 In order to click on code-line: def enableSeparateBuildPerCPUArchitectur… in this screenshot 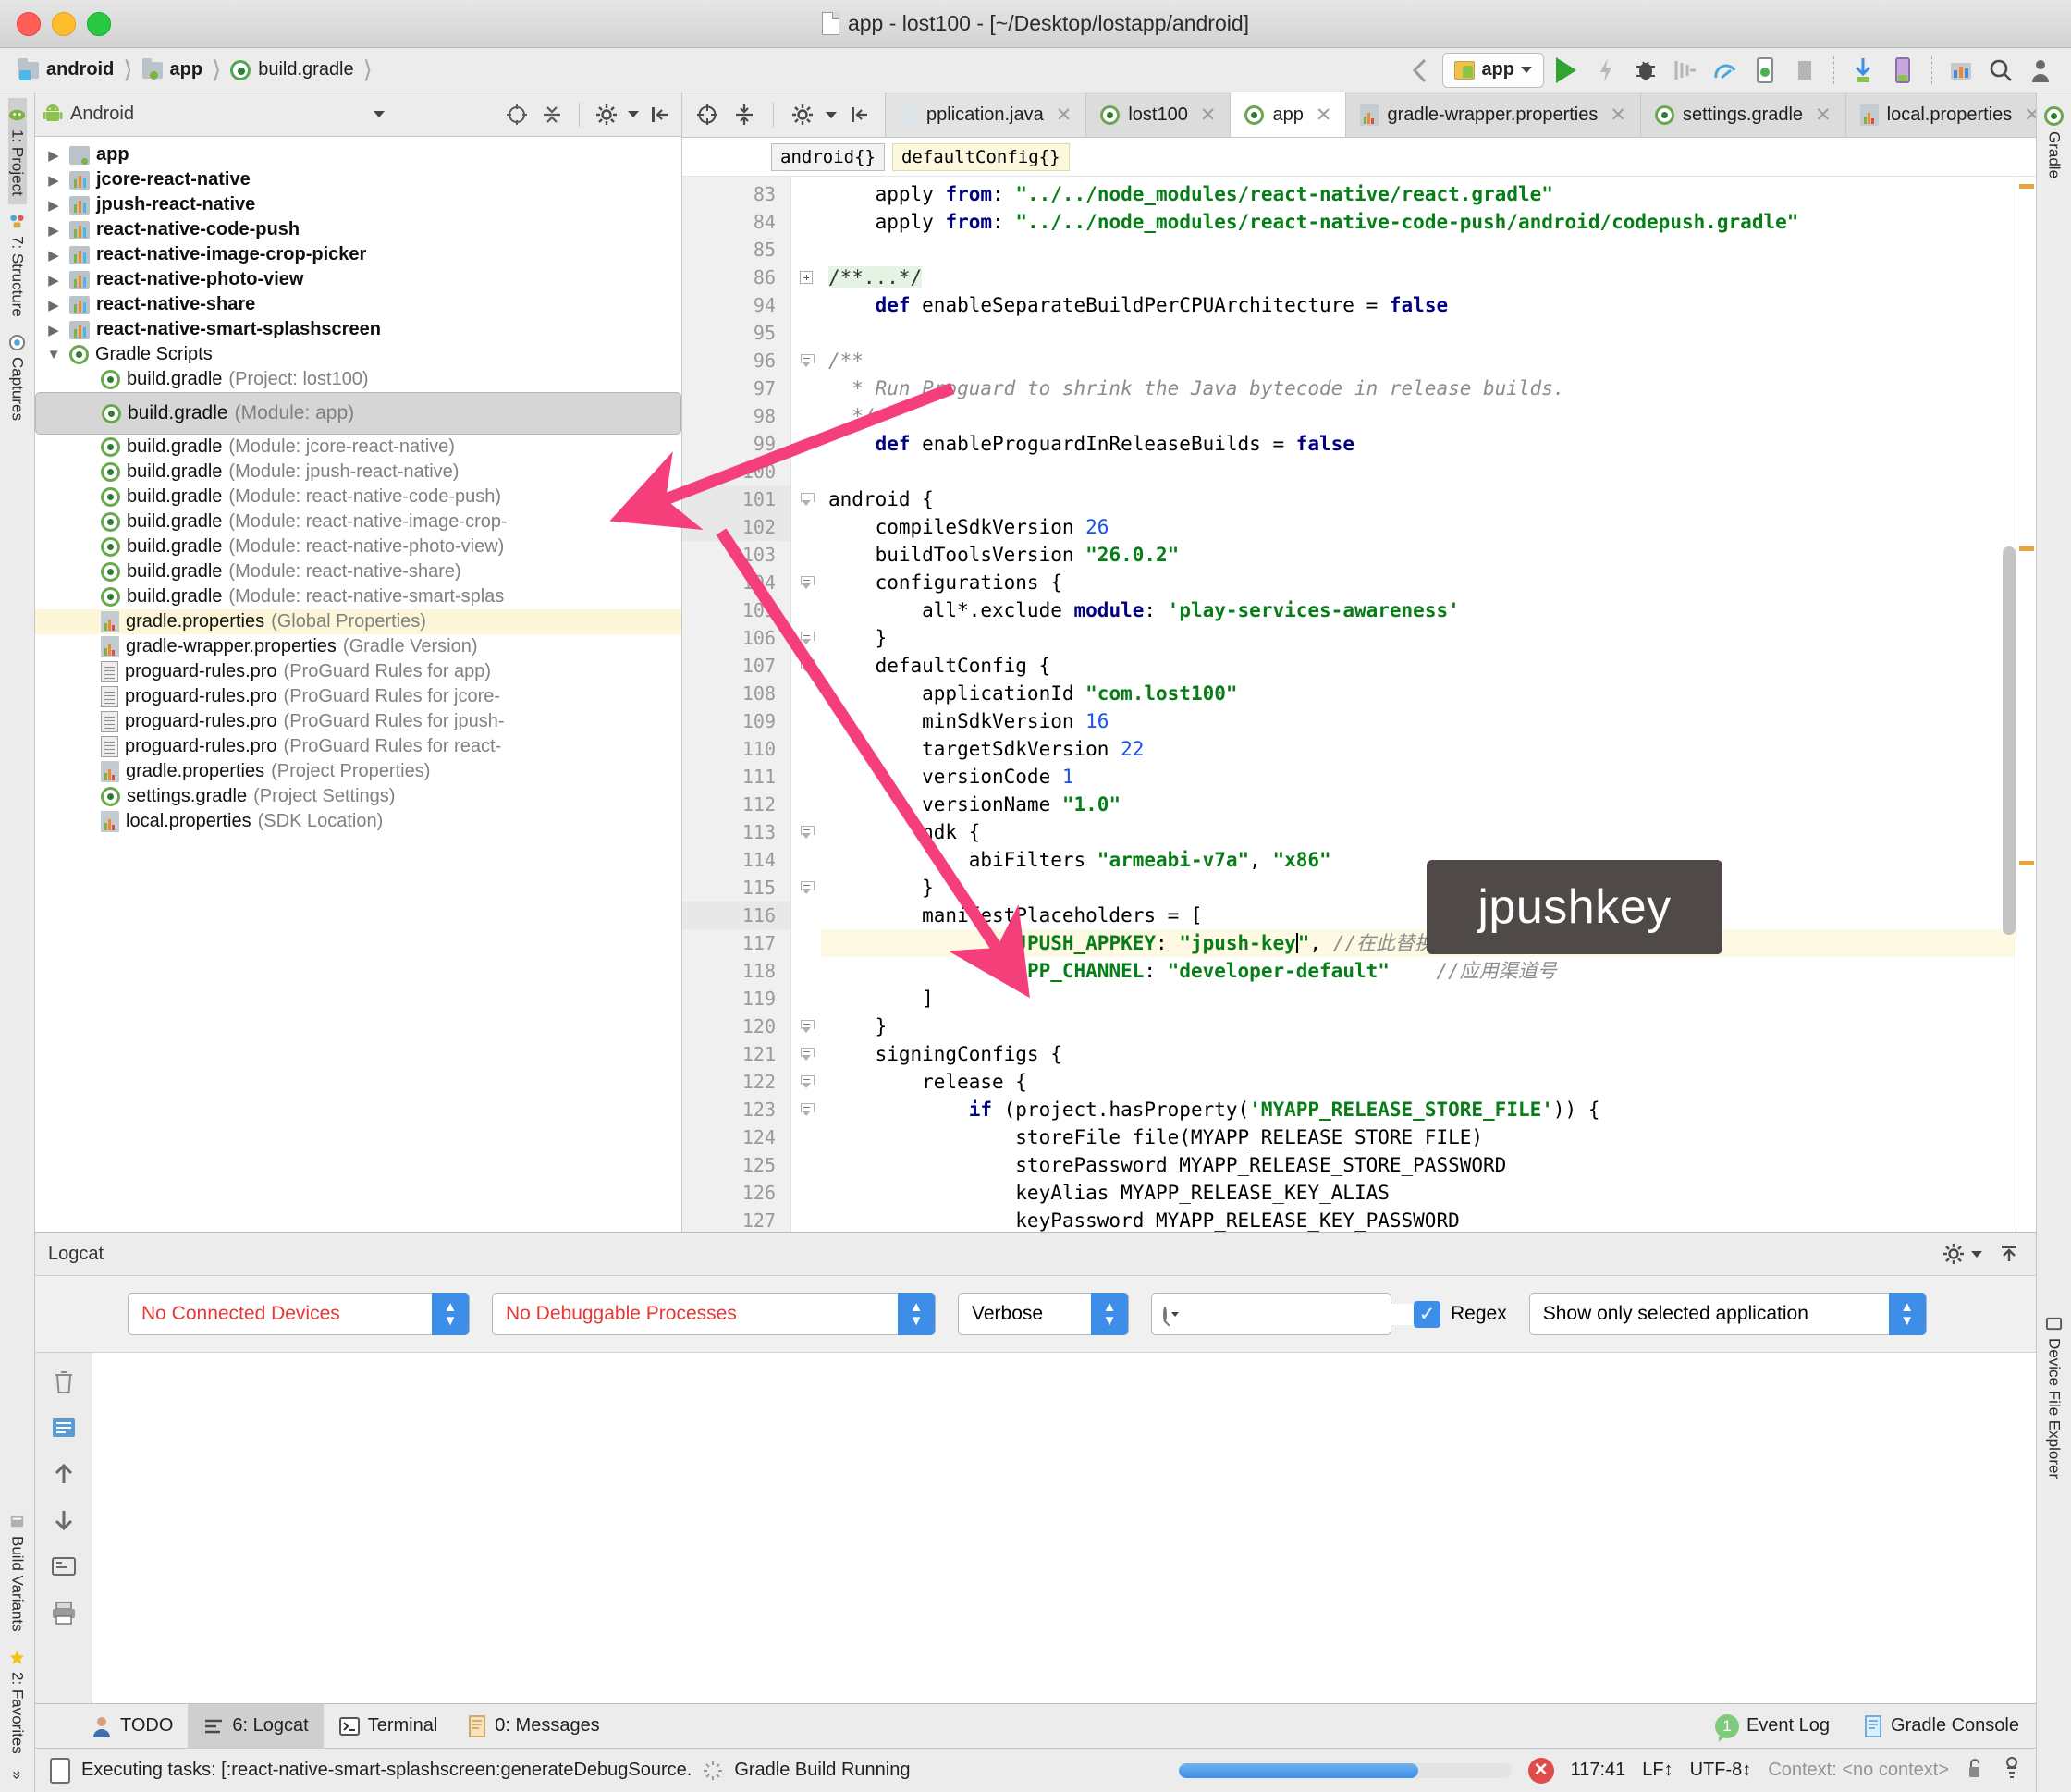, I will do `click(1428, 305)`.